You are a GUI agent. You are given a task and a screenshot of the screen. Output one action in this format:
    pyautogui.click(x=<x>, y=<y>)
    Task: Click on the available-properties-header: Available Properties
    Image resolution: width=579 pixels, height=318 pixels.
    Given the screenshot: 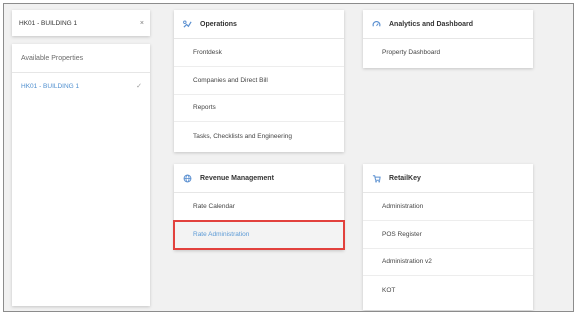 What is the action you would take?
    pyautogui.click(x=81, y=58)
    